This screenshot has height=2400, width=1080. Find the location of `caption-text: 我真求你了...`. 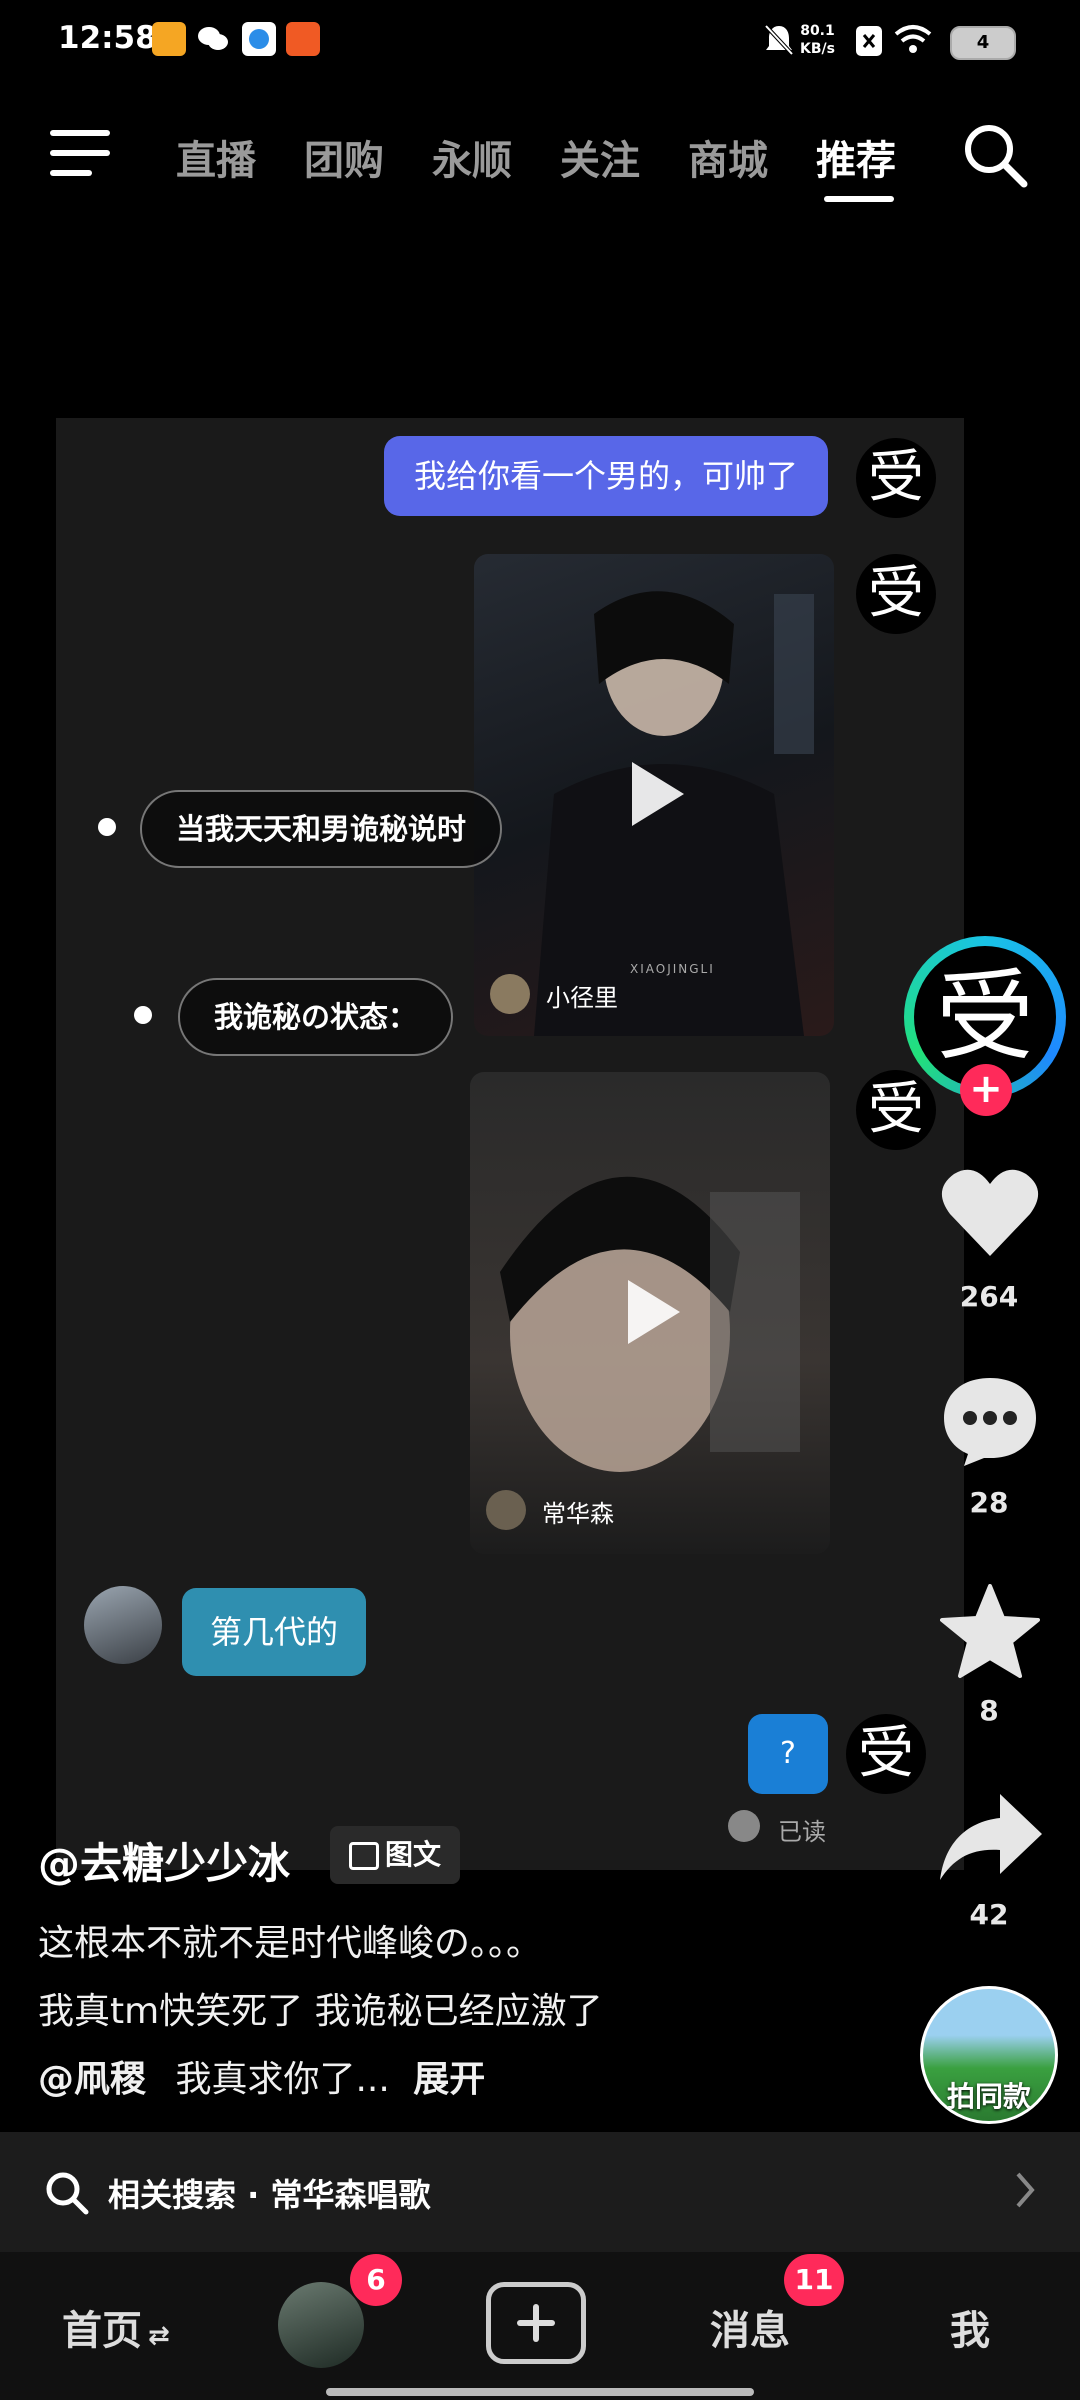

caption-text: 我真求你了... is located at coordinates (282, 2079).